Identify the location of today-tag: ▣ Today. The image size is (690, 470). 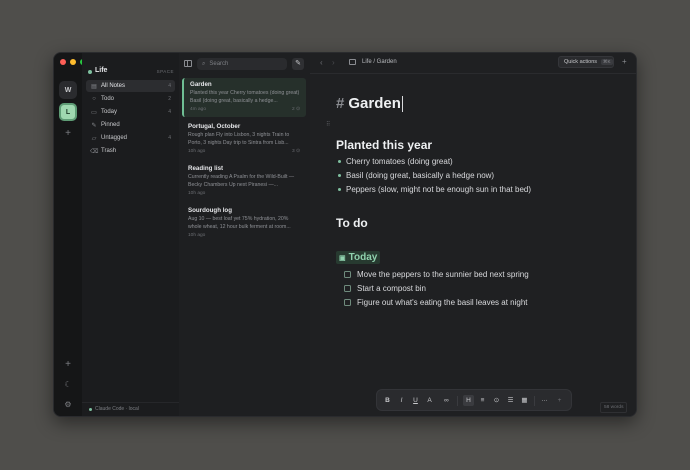
(358, 257).